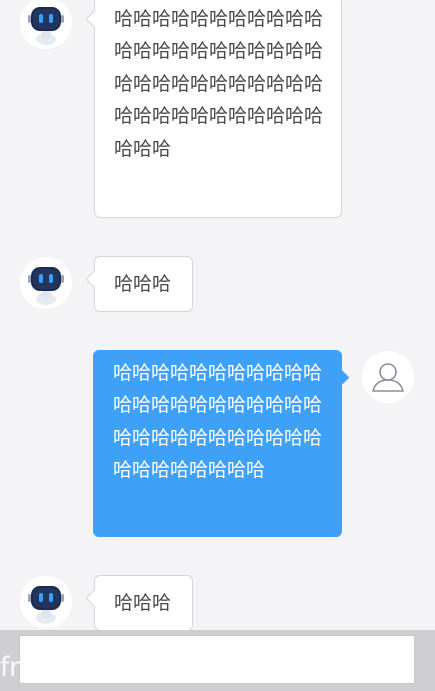  I want to click on message-input, so click(217, 659).